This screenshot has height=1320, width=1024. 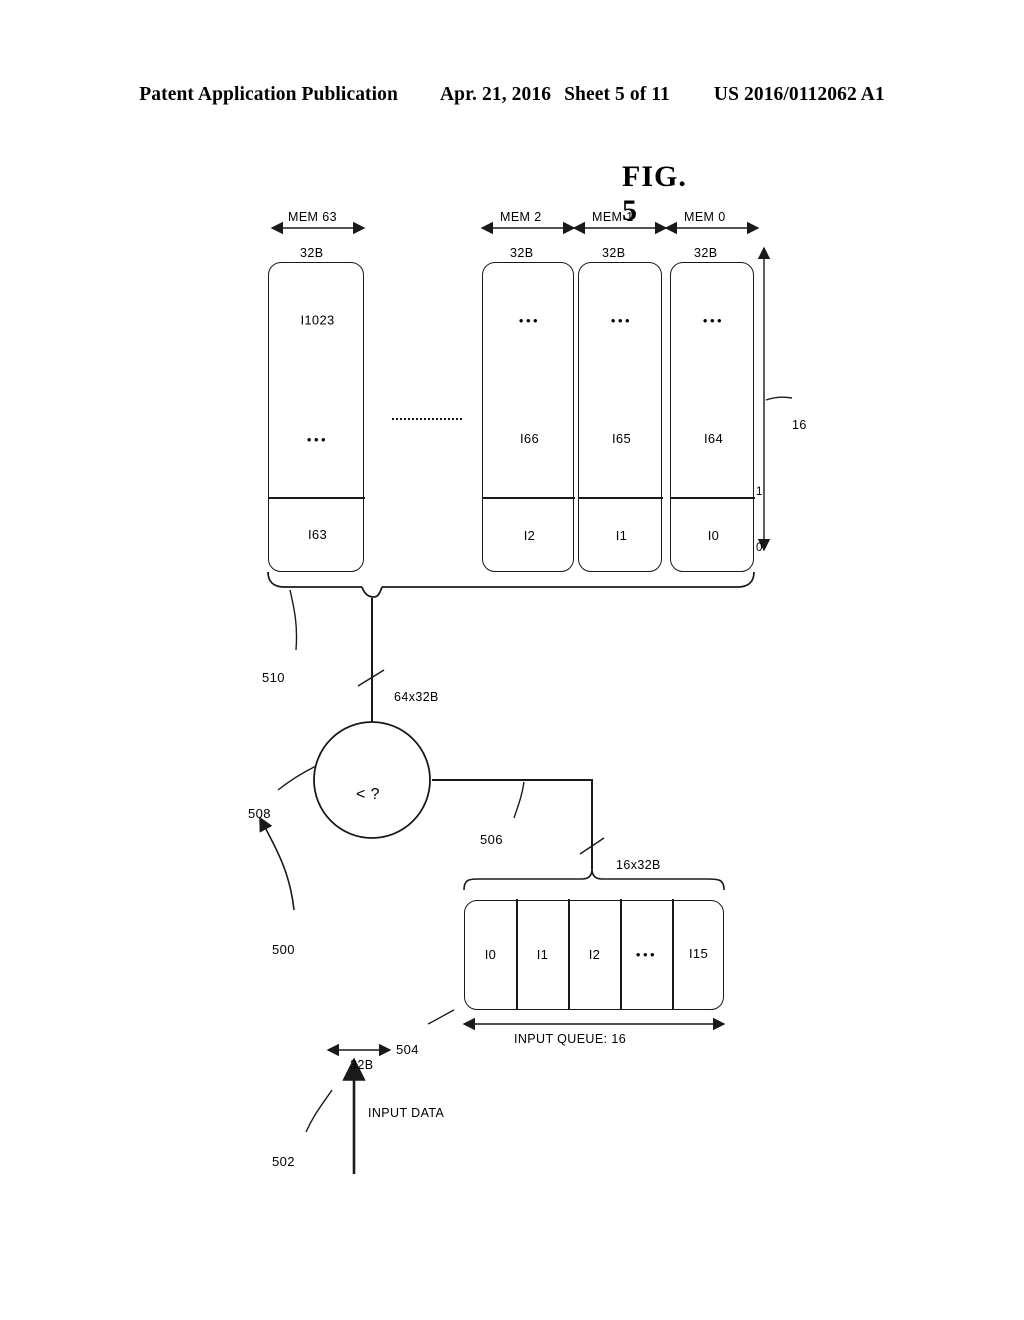 What do you see at coordinates (759, 492) in the screenshot?
I see `memory-column-label-1: 1` at bounding box center [759, 492].